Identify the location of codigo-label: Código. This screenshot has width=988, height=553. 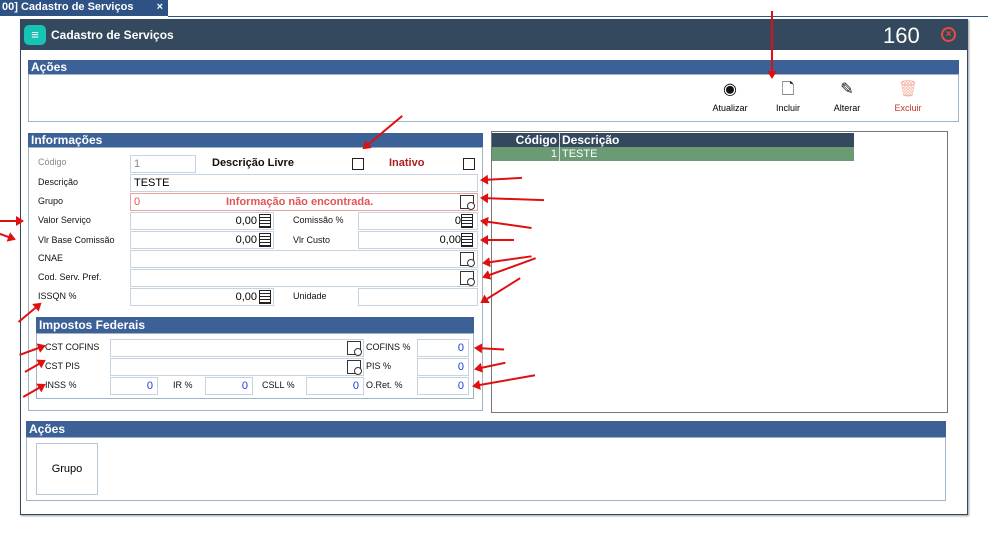
(52, 162).